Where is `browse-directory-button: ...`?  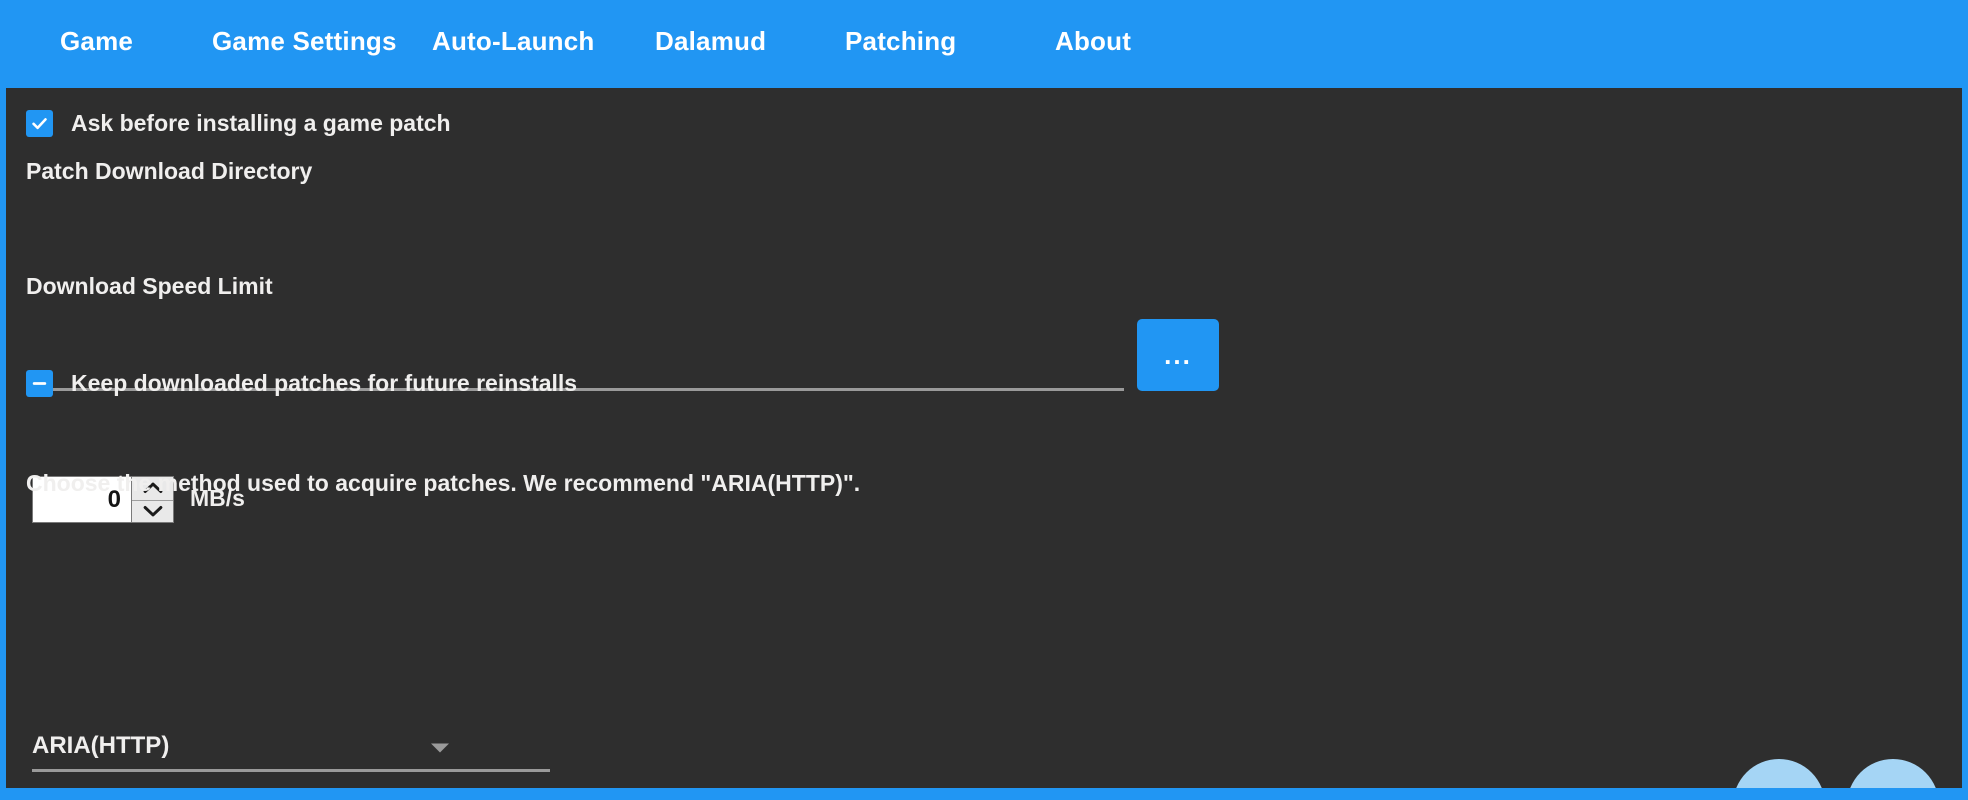 browse-directory-button: ... is located at coordinates (1178, 355).